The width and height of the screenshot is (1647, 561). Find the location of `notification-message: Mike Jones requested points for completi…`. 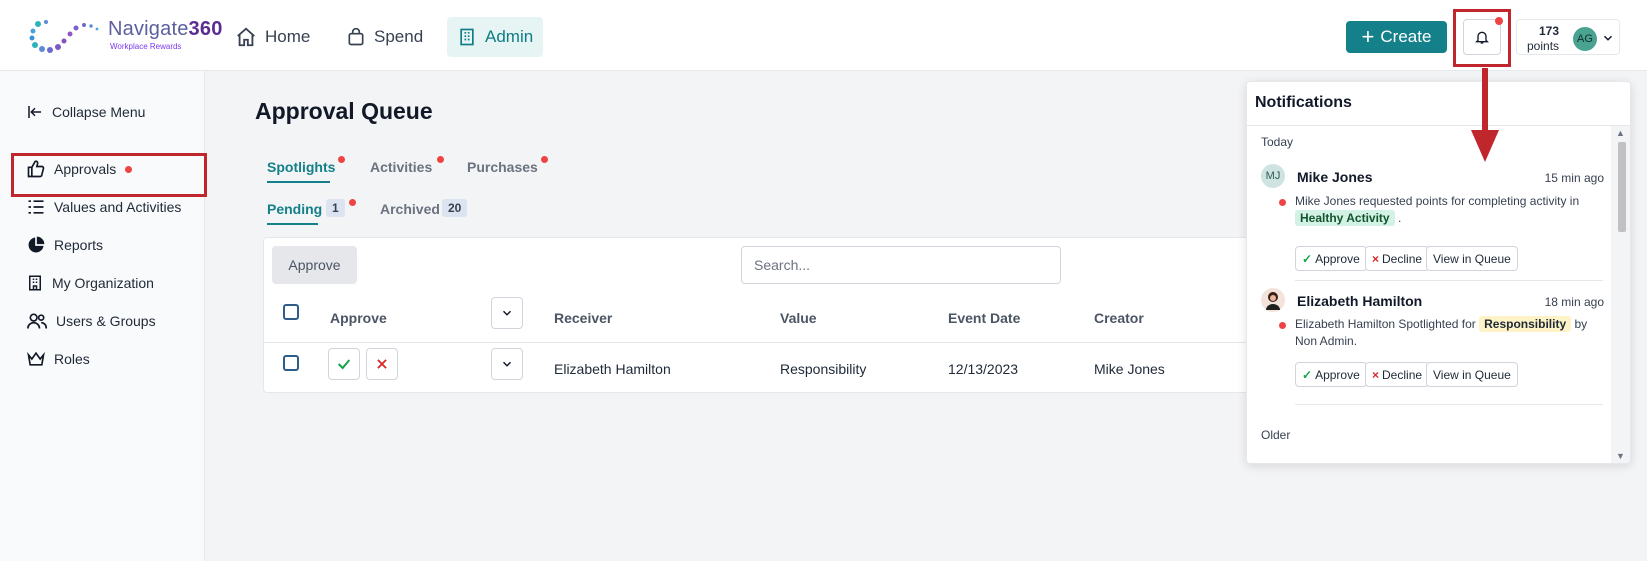

notification-message: Mike Jones requested points for completi… is located at coordinates (1445, 210).